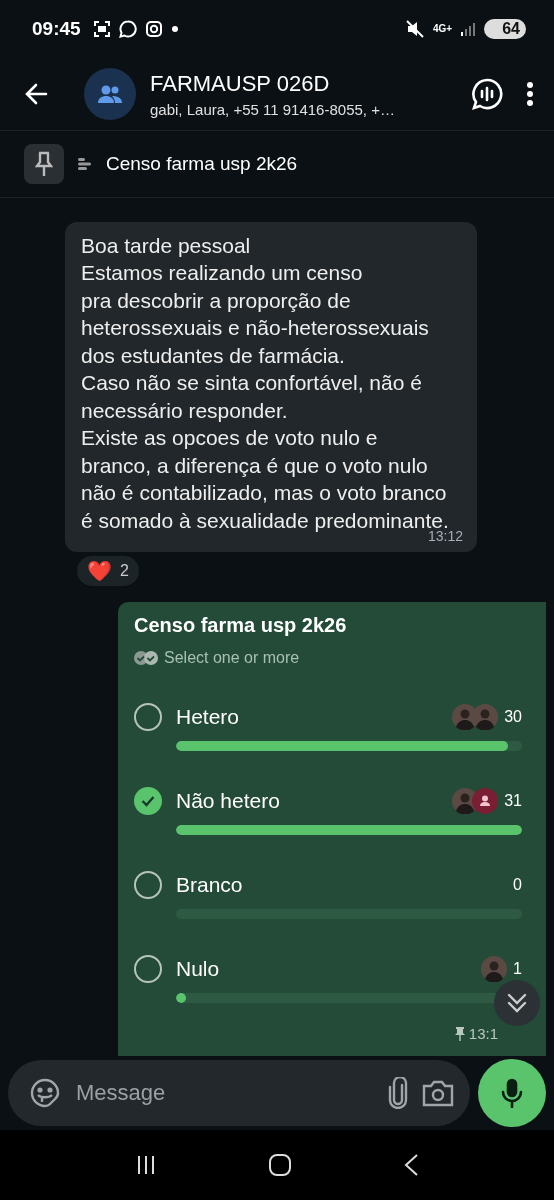  What do you see at coordinates (127, 29) in the screenshot?
I see `chat-icon` at bounding box center [127, 29].